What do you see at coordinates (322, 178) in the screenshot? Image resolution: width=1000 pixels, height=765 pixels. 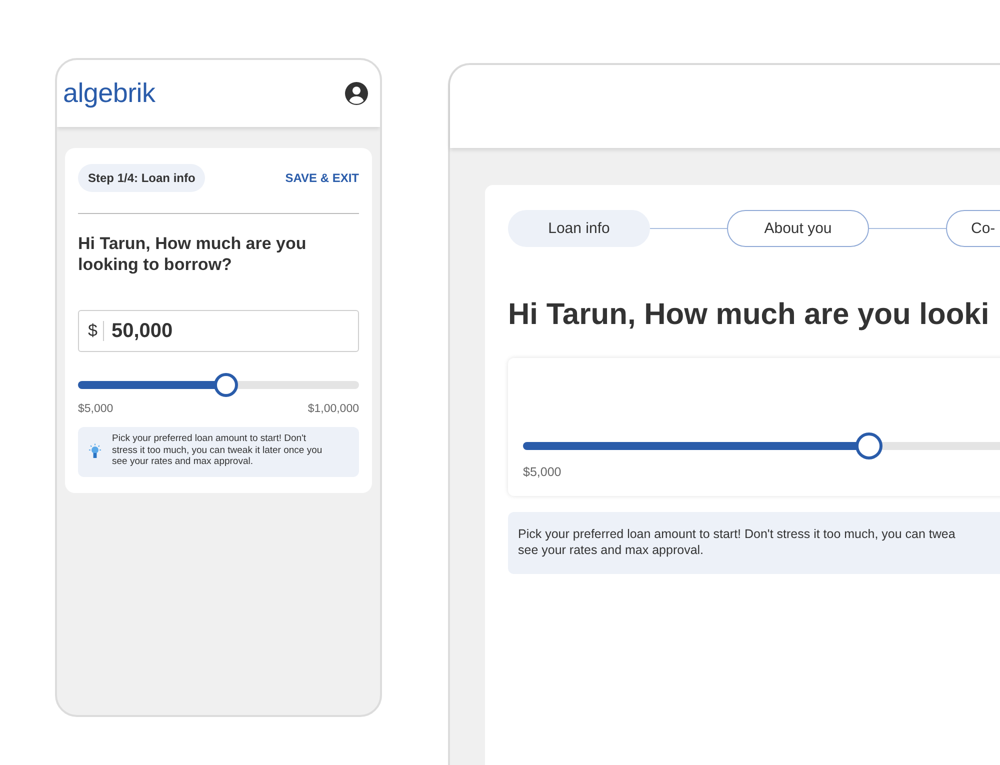 I see `save-exit-link: SAVE & EXIT` at bounding box center [322, 178].